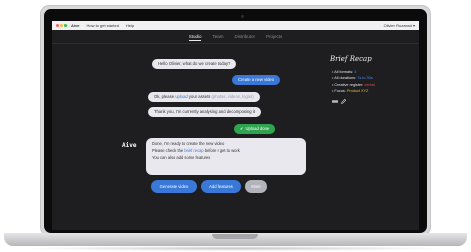 This screenshot has width=471, height=252. Describe the element at coordinates (399, 25) in the screenshot. I see `user-menu: Olivier Ruzzead ▾` at that location.